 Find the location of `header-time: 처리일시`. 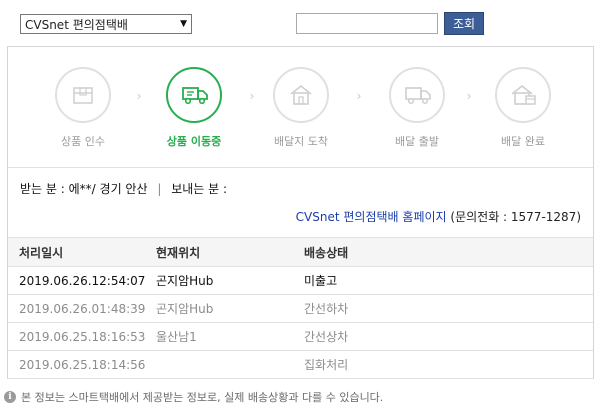

header-time: 처리일시 is located at coordinates (41, 252).